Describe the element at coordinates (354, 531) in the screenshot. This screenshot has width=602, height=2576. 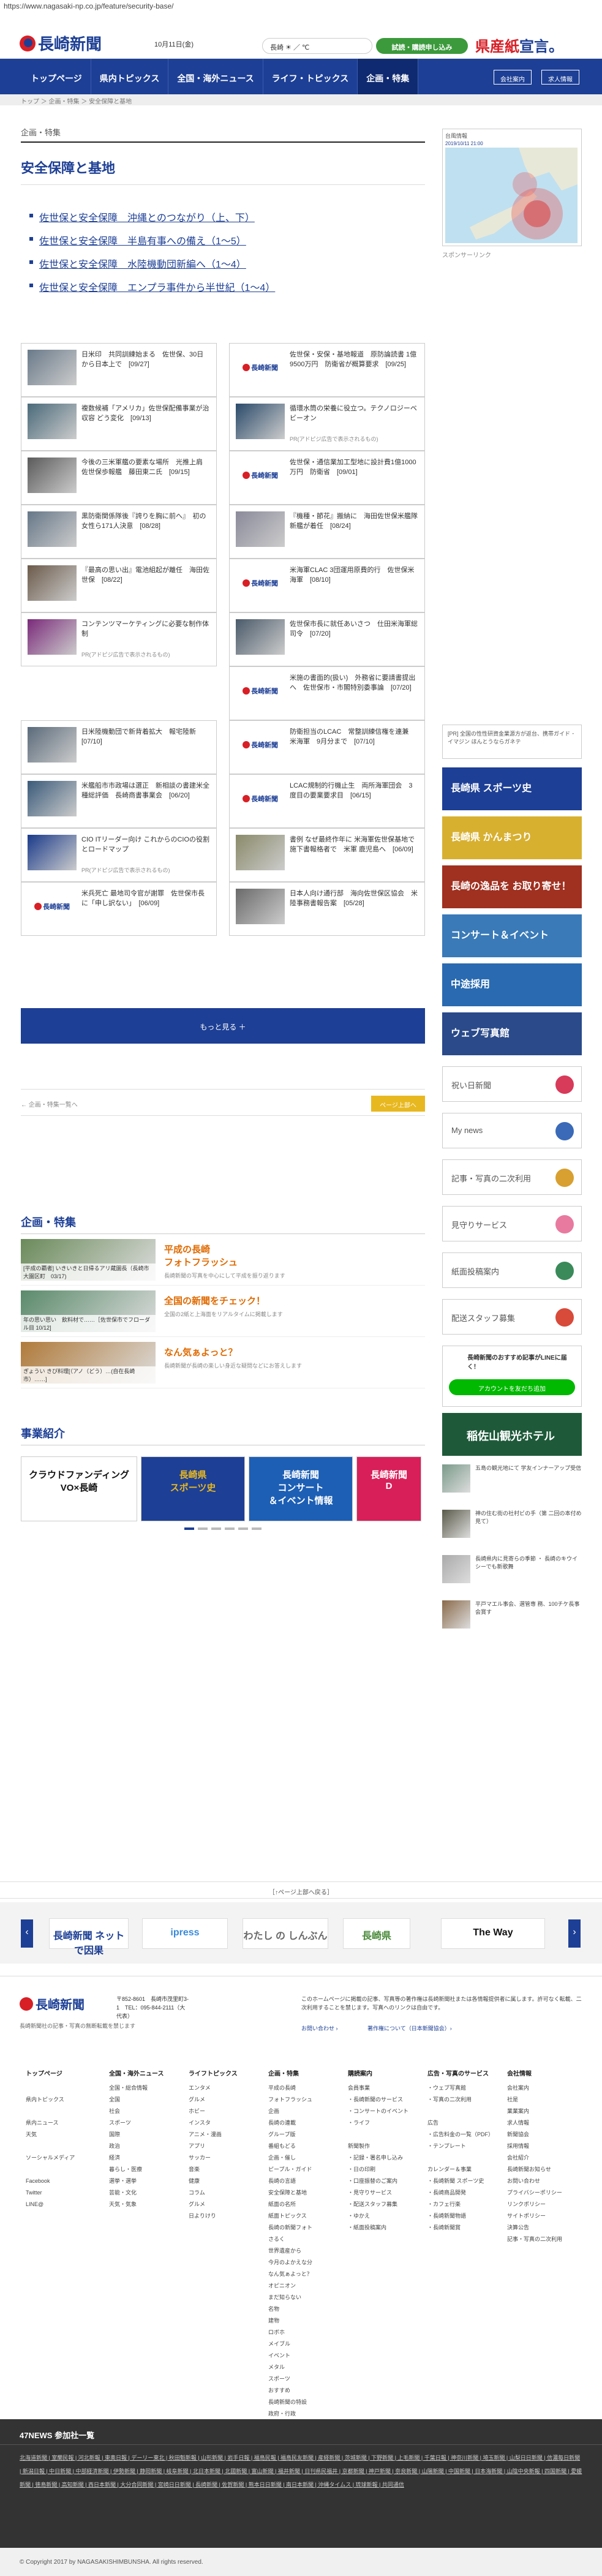
I see `article-title: 『機種・節花』搬納に 海田佐世保米艦隊新艦が着任 [08/24]` at that location.